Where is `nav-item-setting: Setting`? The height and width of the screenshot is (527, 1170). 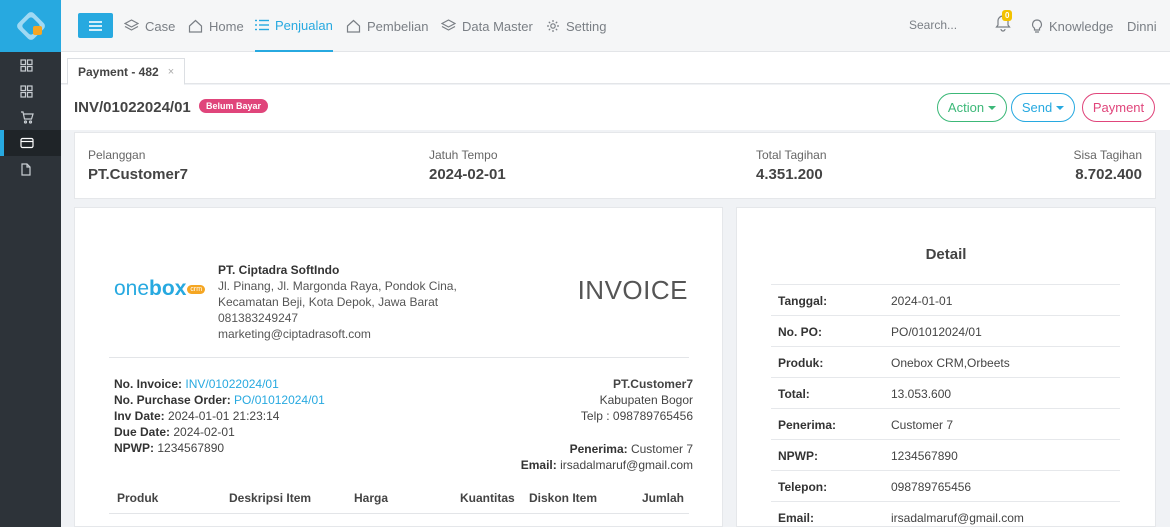 nav-item-setting: Setting is located at coordinates (576, 26).